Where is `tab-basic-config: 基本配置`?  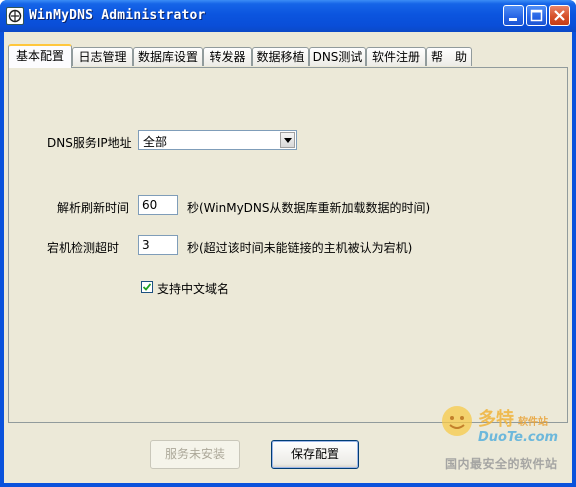 tab-basic-config: 基本配置 is located at coordinates (40, 56).